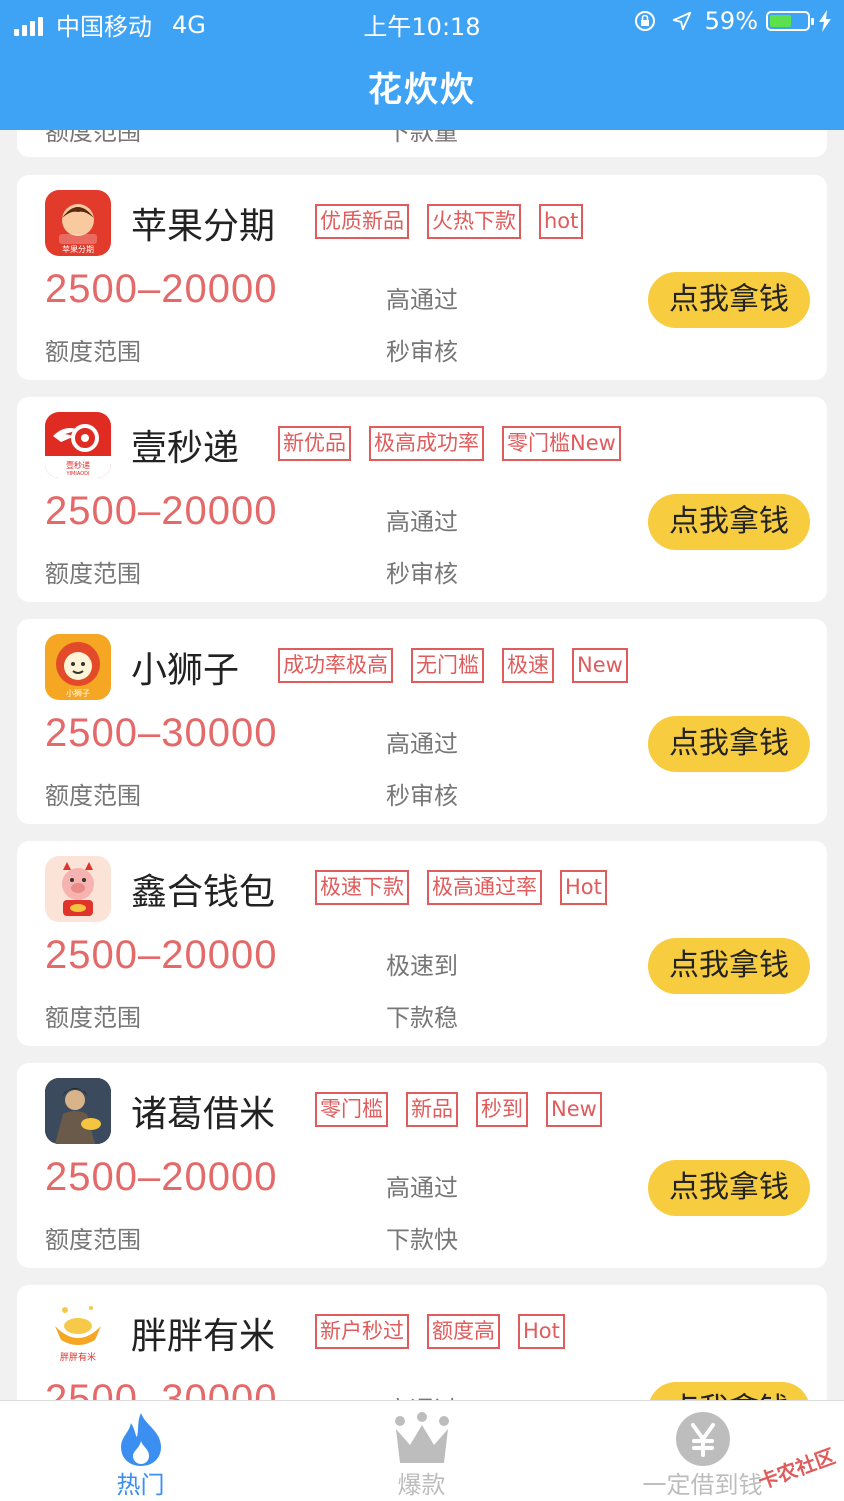 The width and height of the screenshot is (844, 1501). I want to click on product-name: 诸葛借米, so click(203, 1114).